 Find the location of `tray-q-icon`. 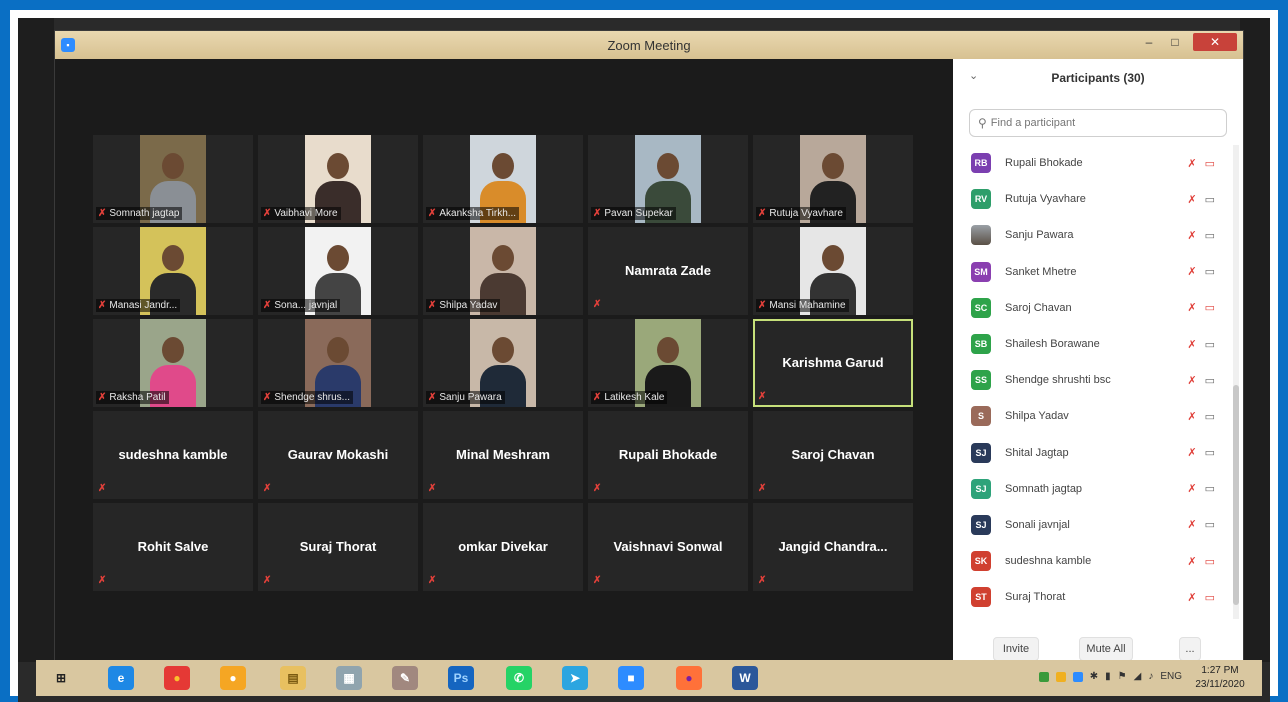

tray-q-icon is located at coordinates (1043, 676).